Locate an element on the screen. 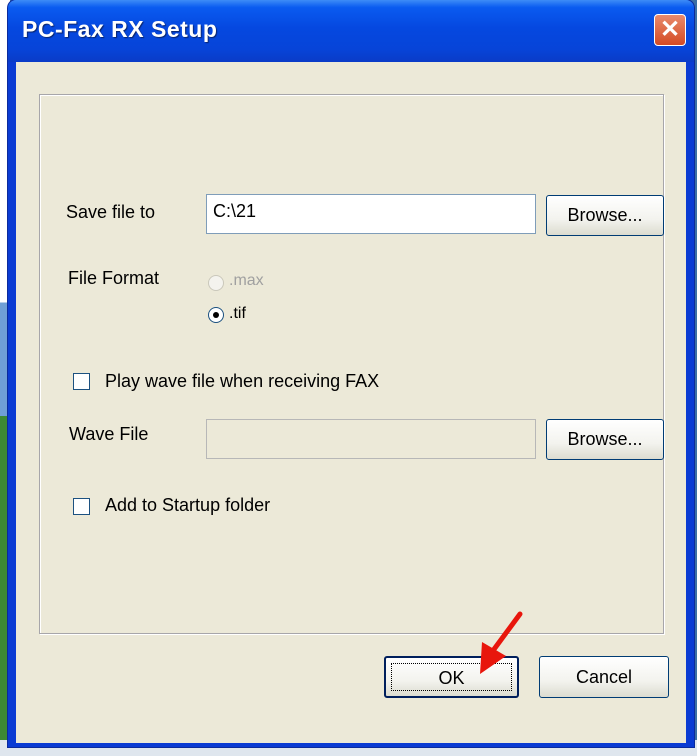  radio-tif is located at coordinates (216, 315).